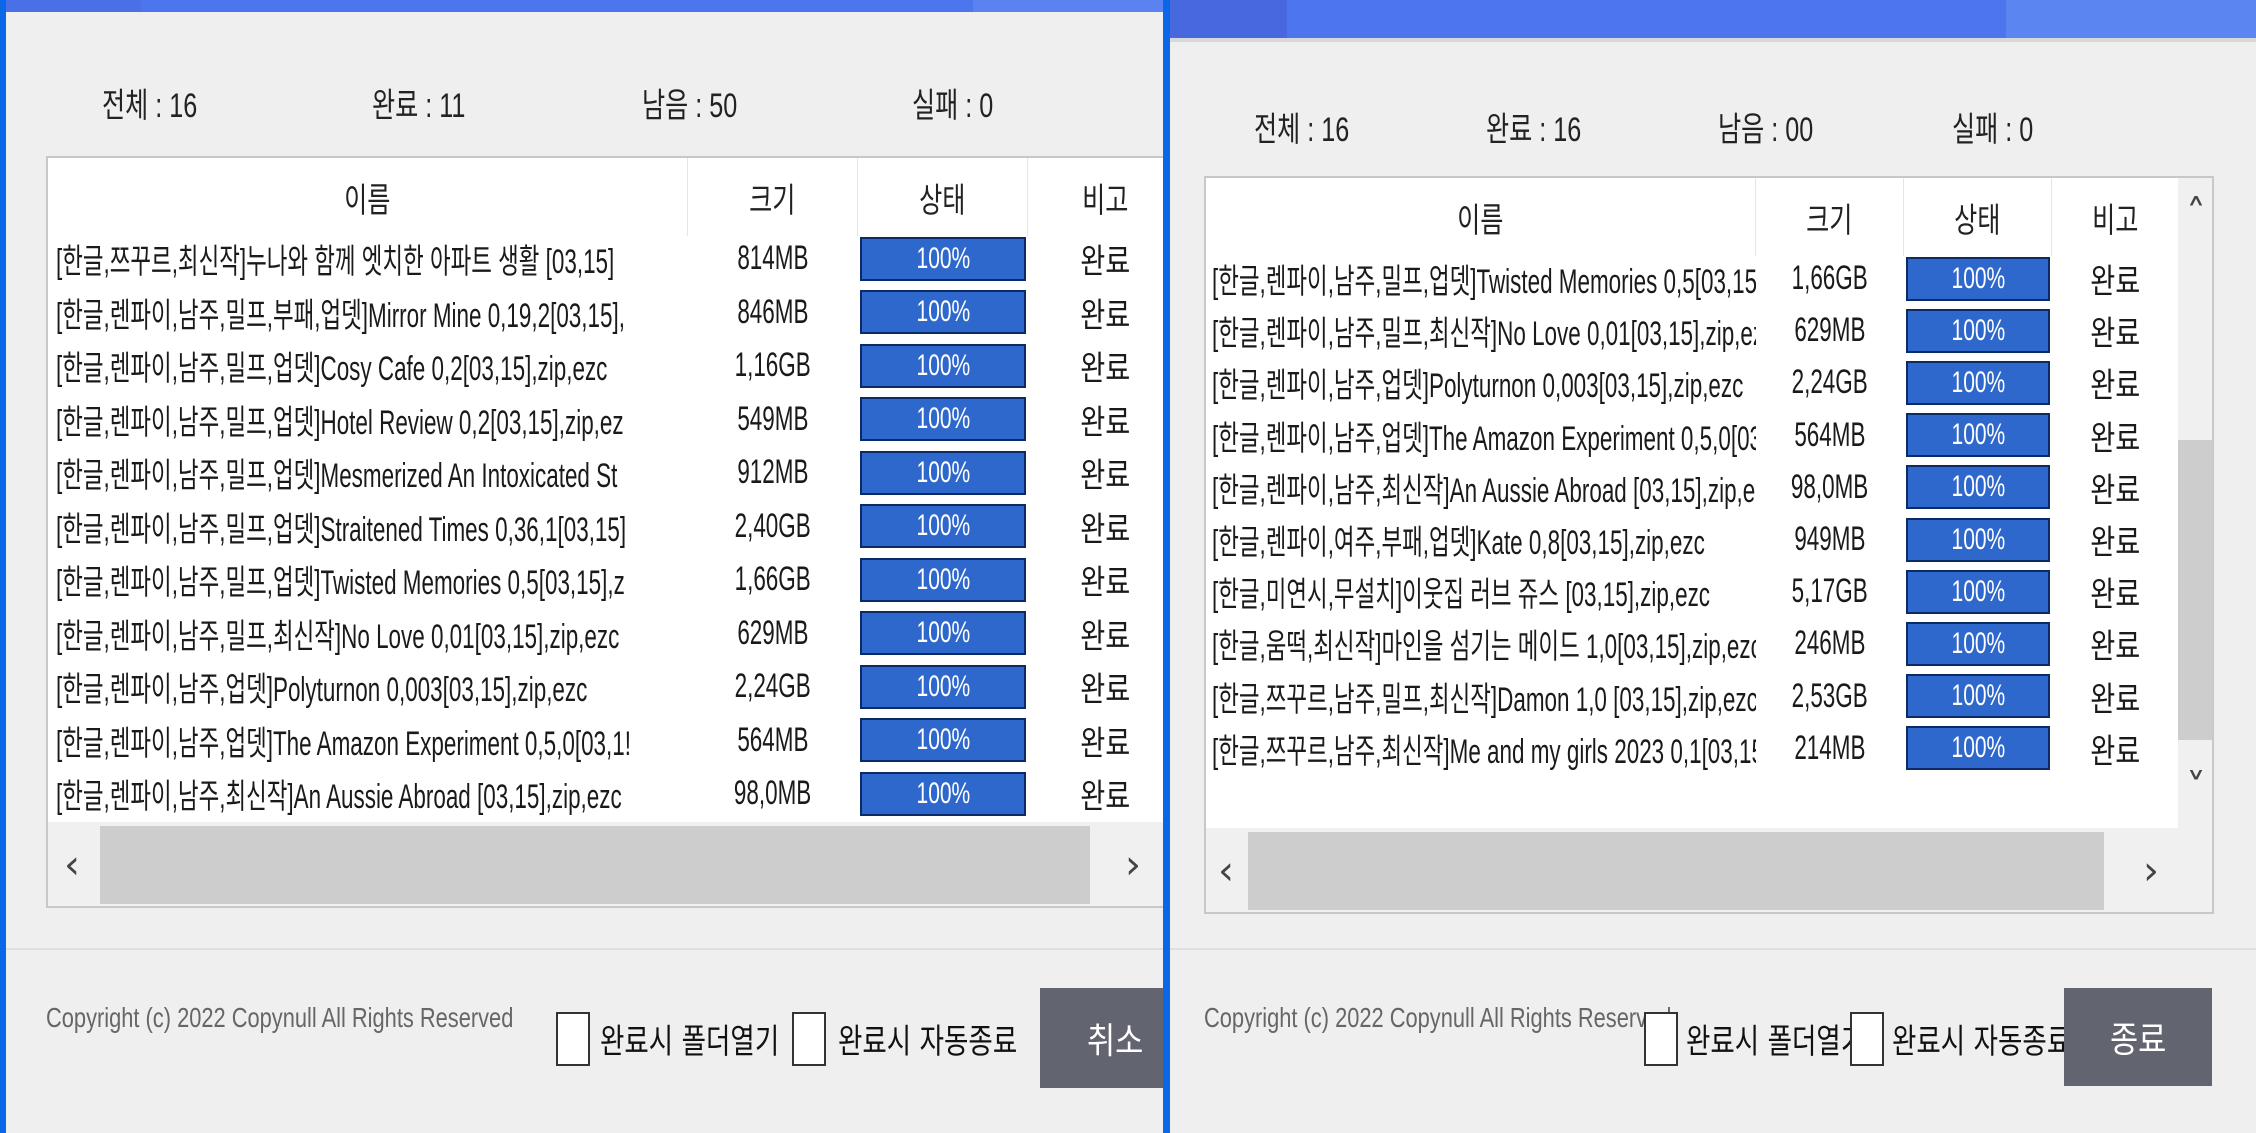 This screenshot has height=1133, width=2256. What do you see at coordinates (1101, 1038) in the screenshot?
I see `cancel-button: 취소` at bounding box center [1101, 1038].